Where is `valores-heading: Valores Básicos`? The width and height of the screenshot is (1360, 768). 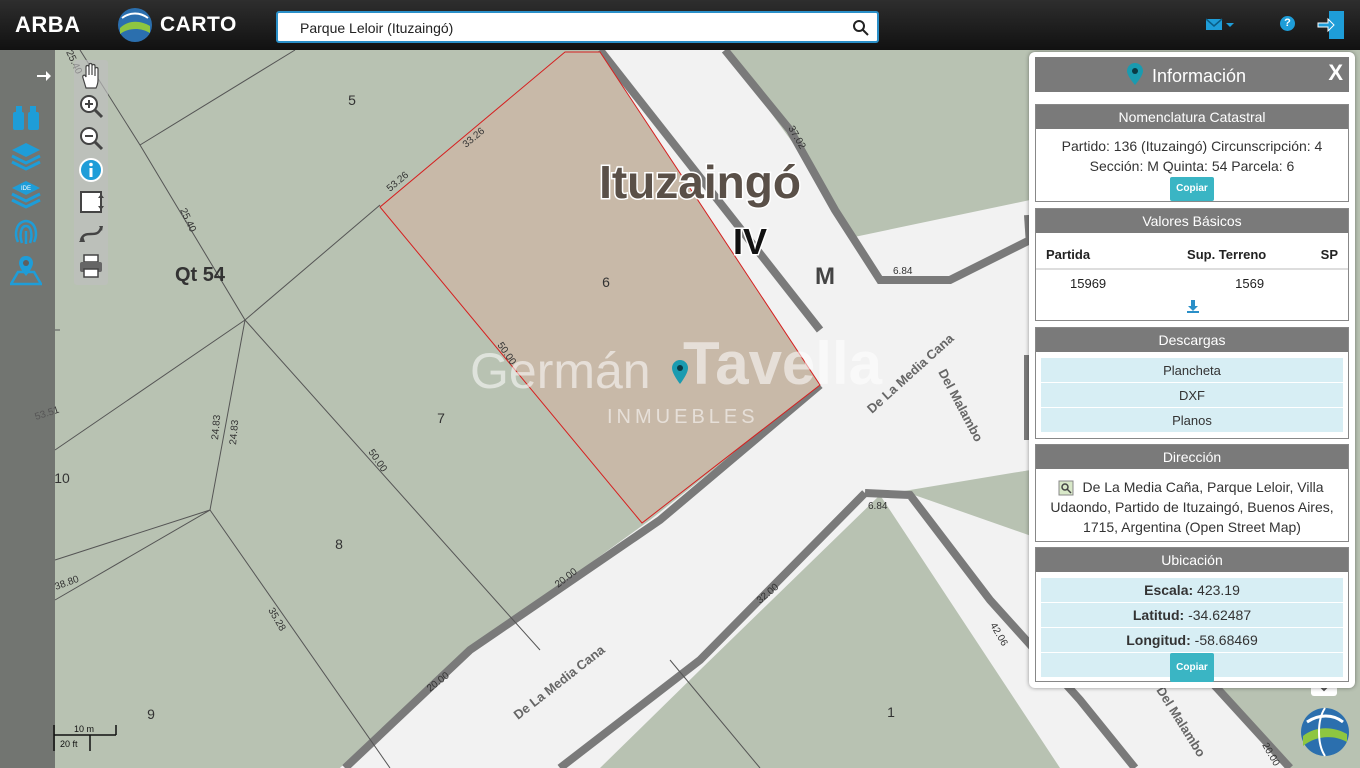 valores-heading: Valores Básicos is located at coordinates (1192, 221).